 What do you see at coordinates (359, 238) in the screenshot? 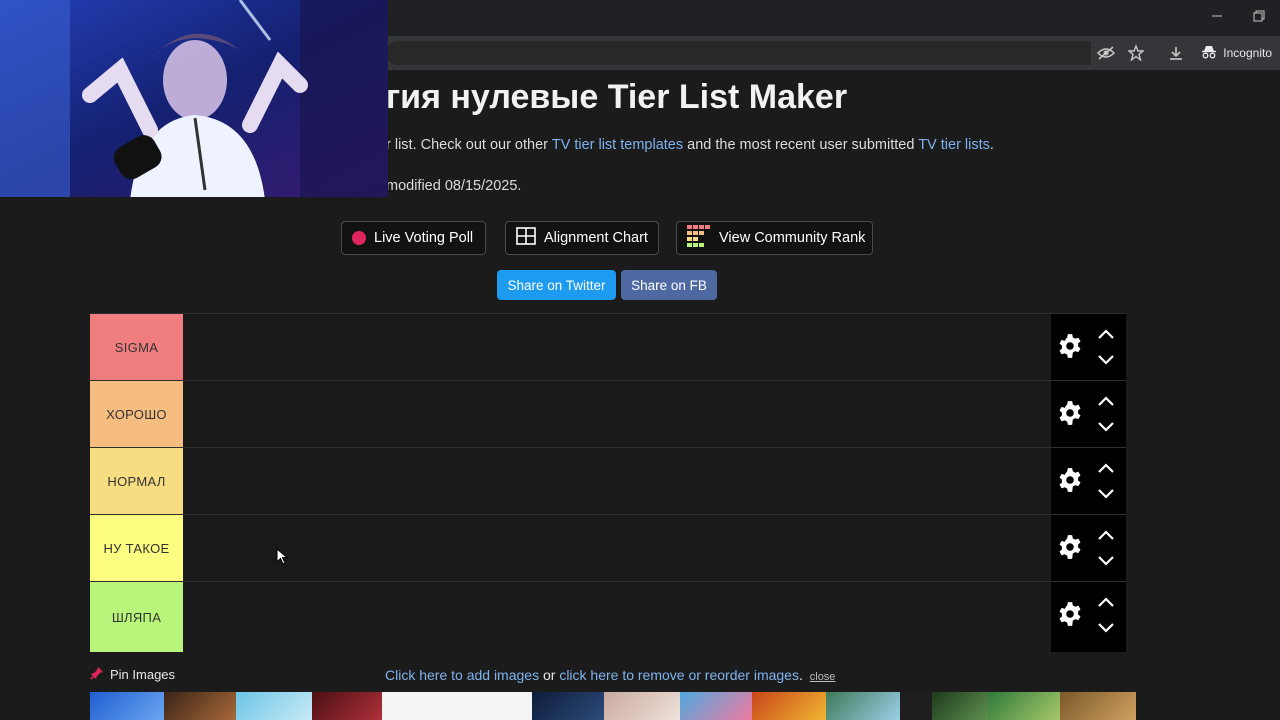
I see `record-dot-icon` at bounding box center [359, 238].